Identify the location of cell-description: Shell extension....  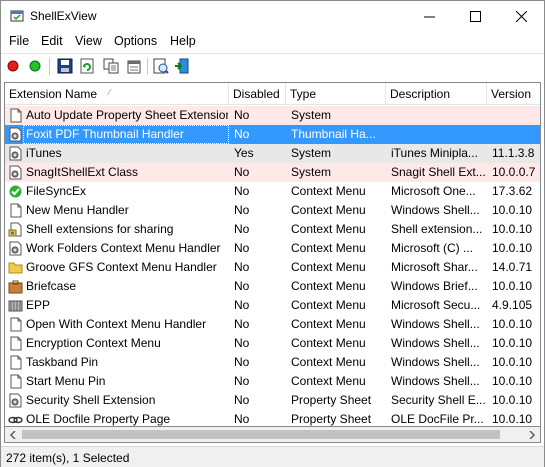
(437, 229).